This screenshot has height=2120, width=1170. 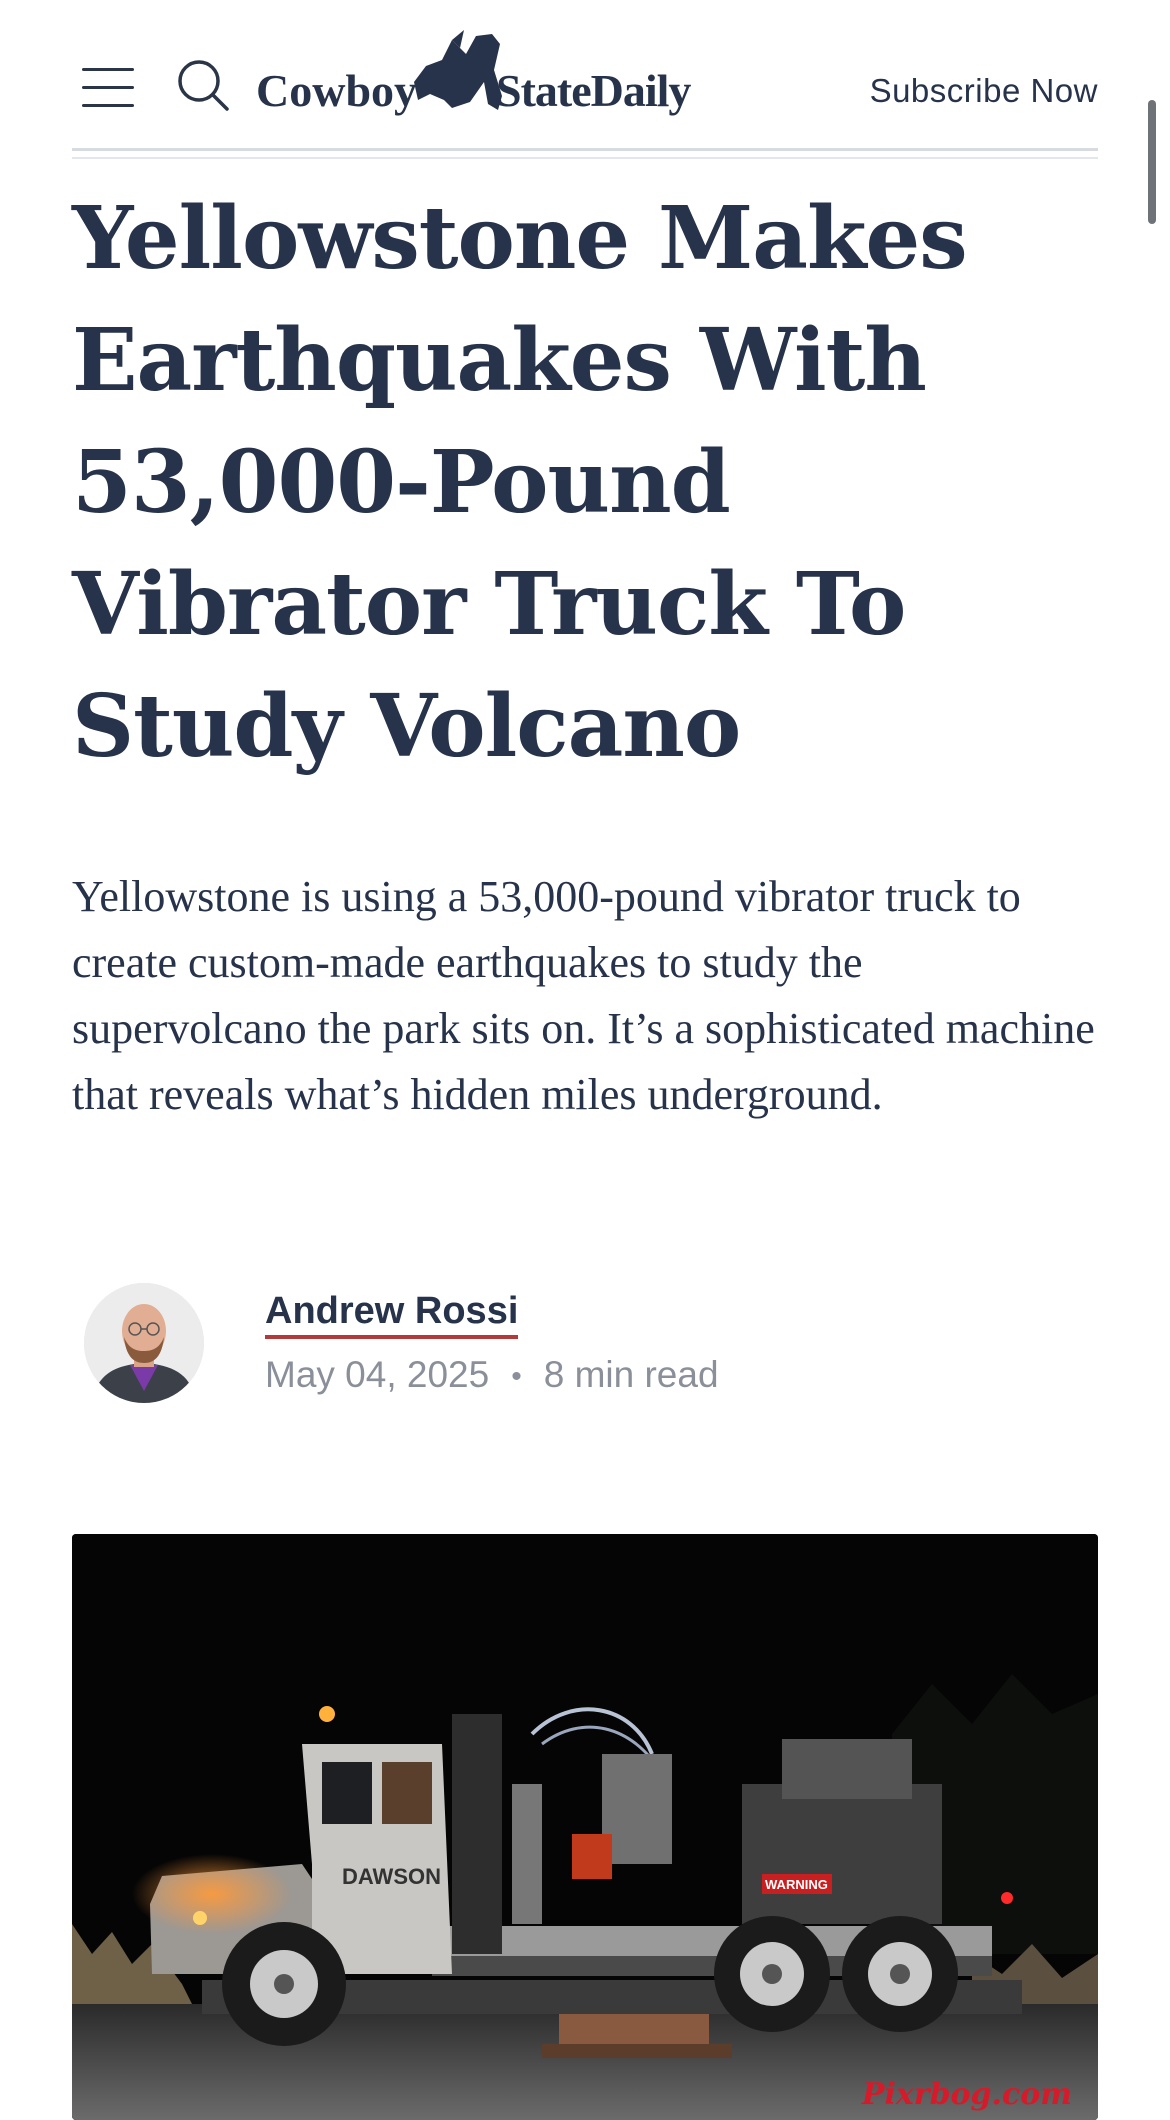 I want to click on publish-date: May 04, 2025, so click(x=377, y=1374).